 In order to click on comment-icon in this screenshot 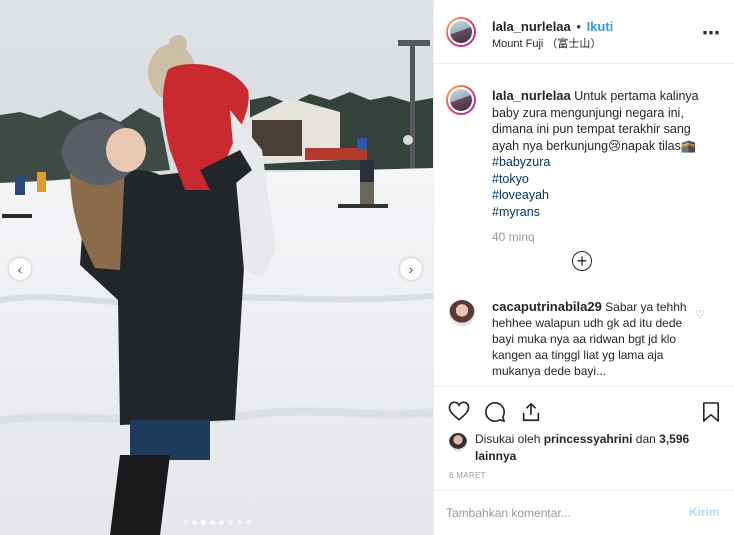, I will do `click(495, 412)`.